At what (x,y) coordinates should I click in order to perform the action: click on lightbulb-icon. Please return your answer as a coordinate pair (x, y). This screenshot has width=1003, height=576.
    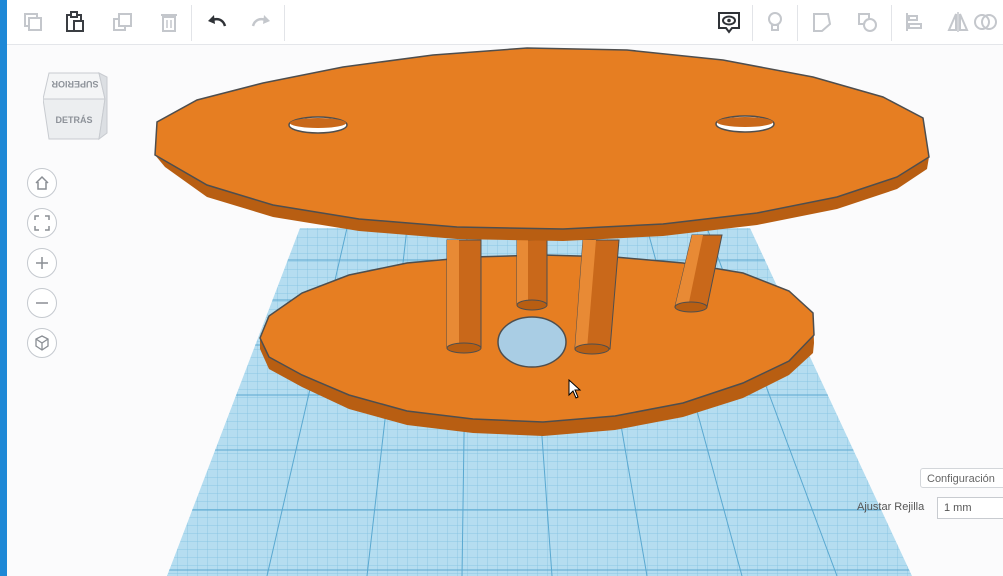
    Looking at the image, I should click on (775, 21).